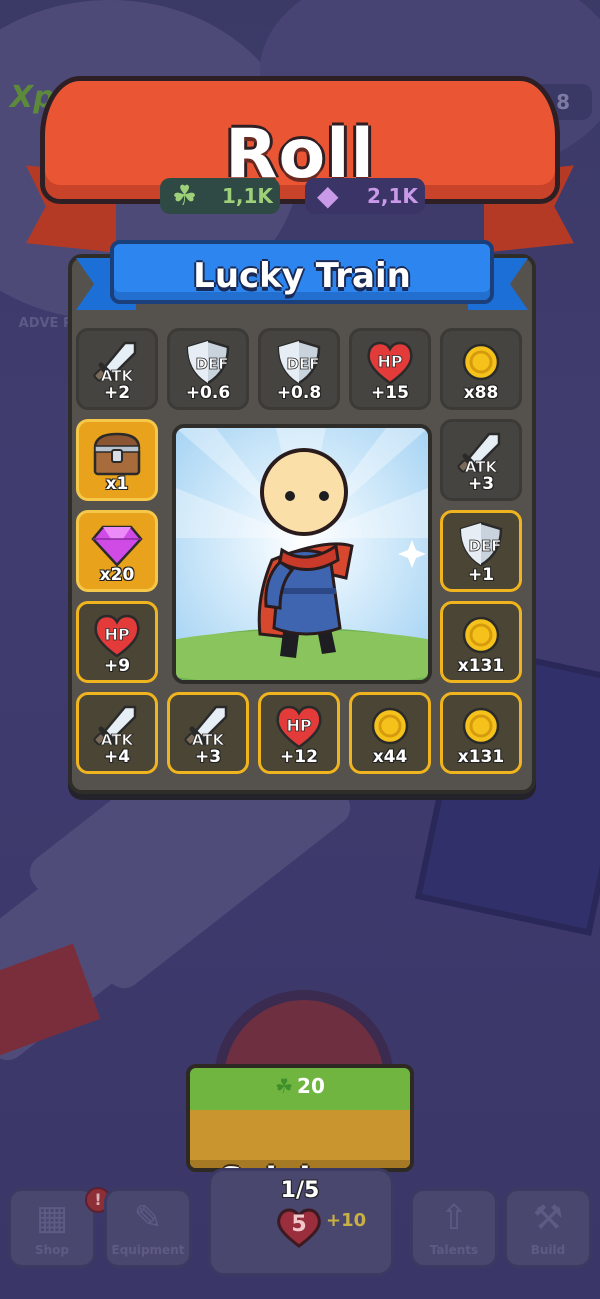 This screenshot has width=600, height=1299. Describe the element at coordinates (300, 154) in the screenshot. I see `banner-title: Roll` at that location.